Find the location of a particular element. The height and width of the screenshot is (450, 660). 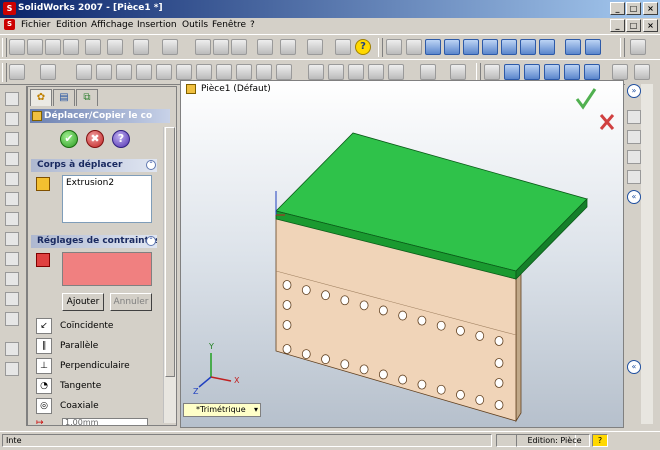

reference-geometry-icon is located at coordinates (396, 72).